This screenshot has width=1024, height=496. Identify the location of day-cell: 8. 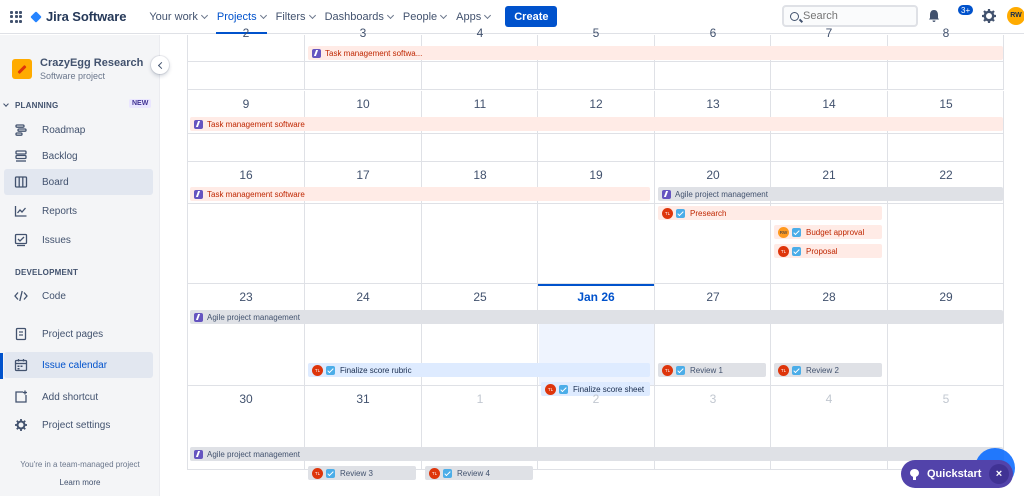
(946, 57).